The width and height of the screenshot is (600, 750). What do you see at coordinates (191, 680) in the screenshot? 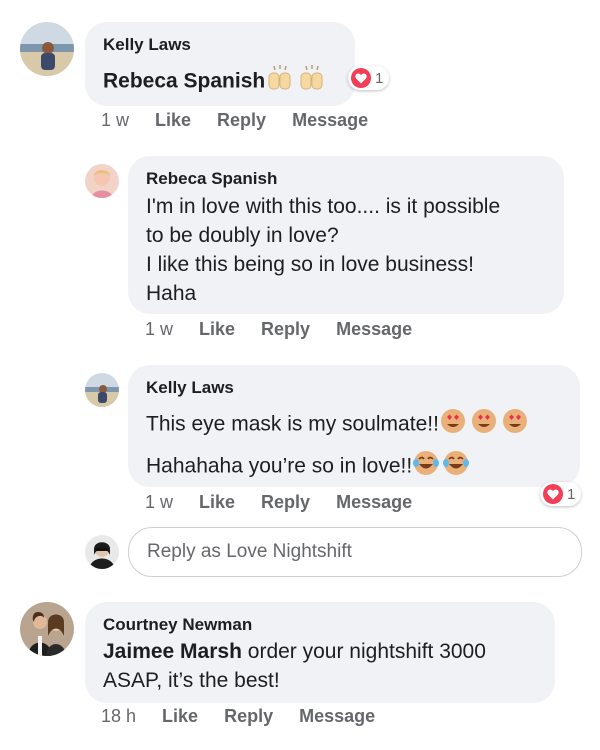
I see `comment-line-text: ASAP, it’s the best!` at bounding box center [191, 680].